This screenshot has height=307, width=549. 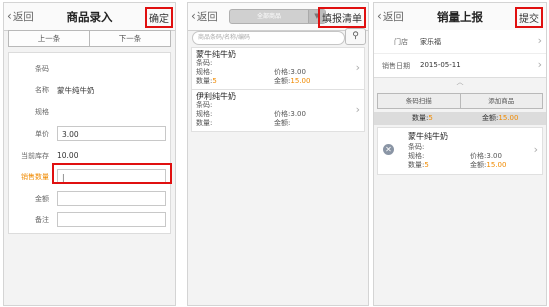 What do you see at coordinates (502, 101) in the screenshot?
I see `add-product-button: 添加商品` at bounding box center [502, 101].